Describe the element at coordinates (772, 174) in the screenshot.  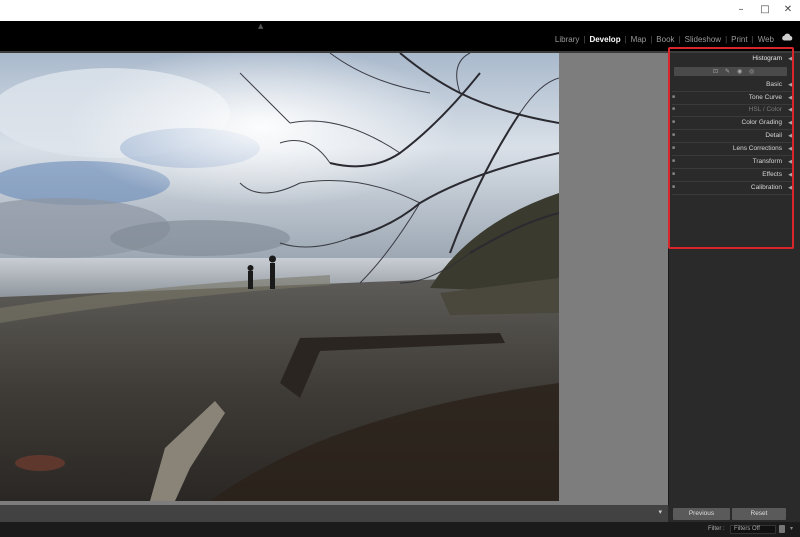
I see `panel-title: Effects` at that location.